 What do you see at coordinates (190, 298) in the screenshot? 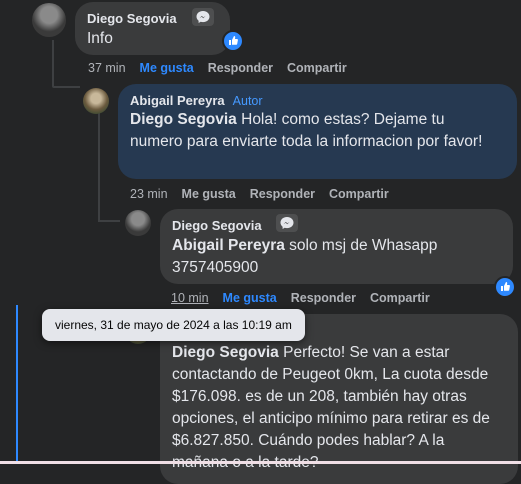
I see `timestamp: 10 min` at bounding box center [190, 298].